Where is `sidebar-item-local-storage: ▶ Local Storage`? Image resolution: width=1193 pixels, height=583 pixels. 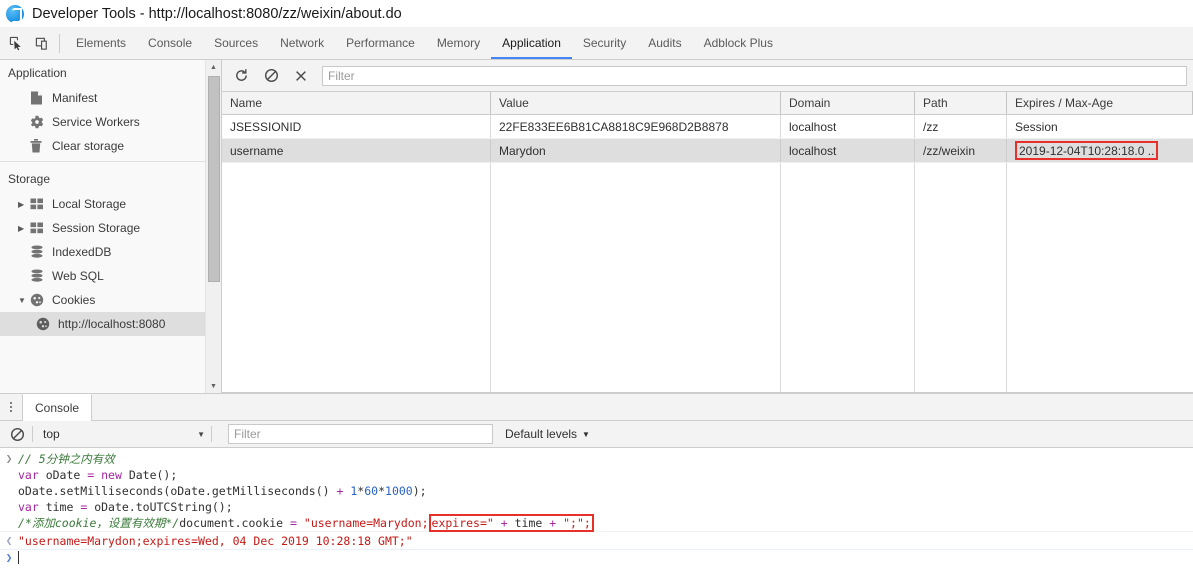
sidebar-item-local-storage: ▶ Local Storage is located at coordinates (110, 204).